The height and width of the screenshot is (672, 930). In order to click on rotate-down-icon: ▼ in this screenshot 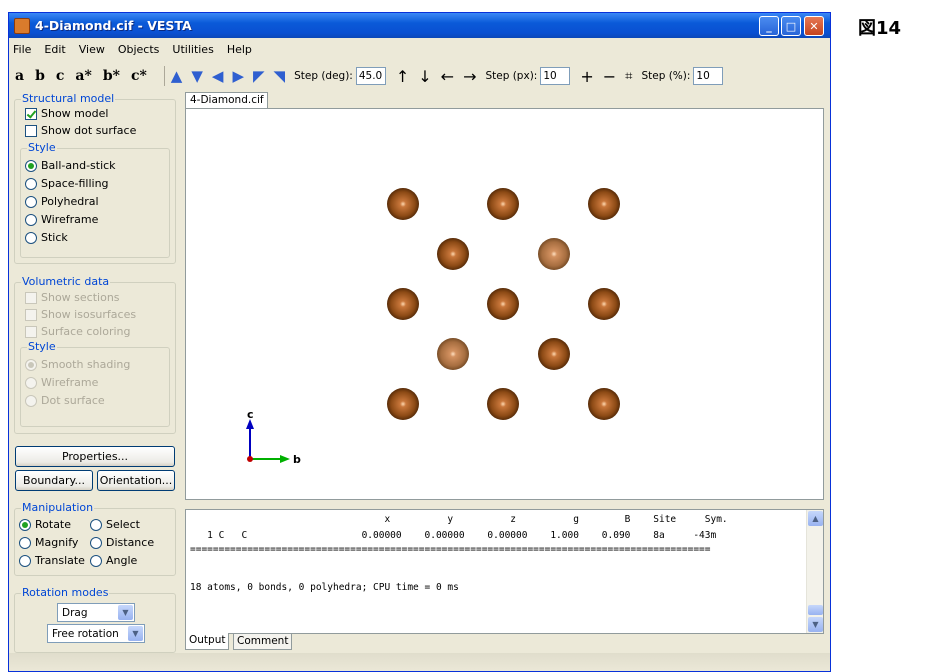, I will do `click(197, 76)`.